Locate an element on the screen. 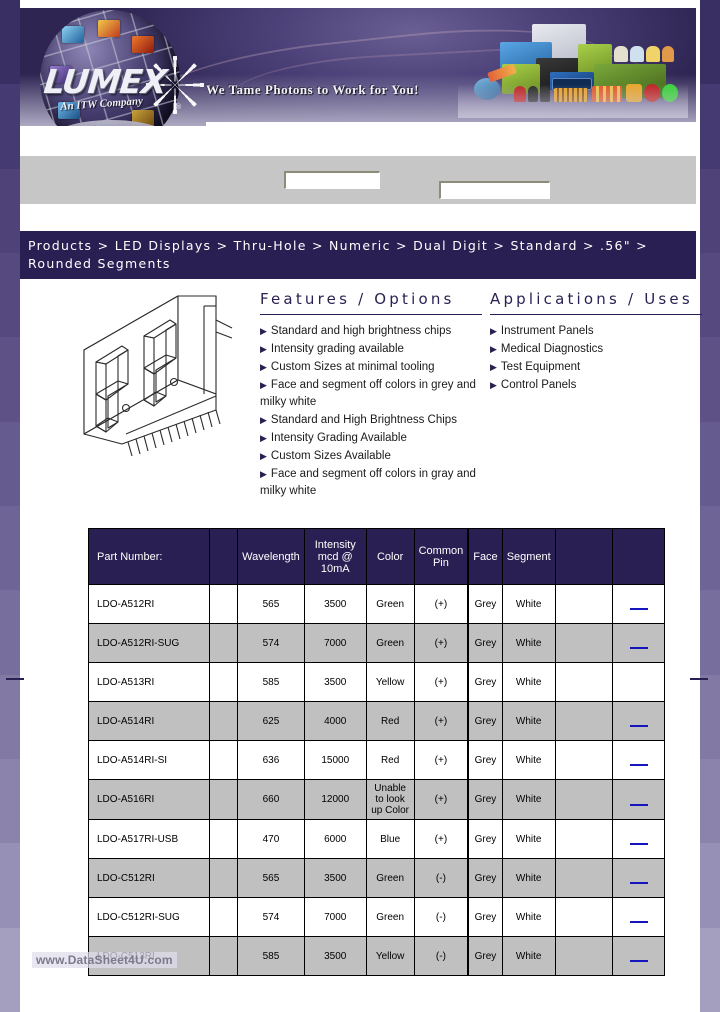 The width and height of the screenshot is (720, 1012). cell-intensity: 12000 is located at coordinates (335, 799).